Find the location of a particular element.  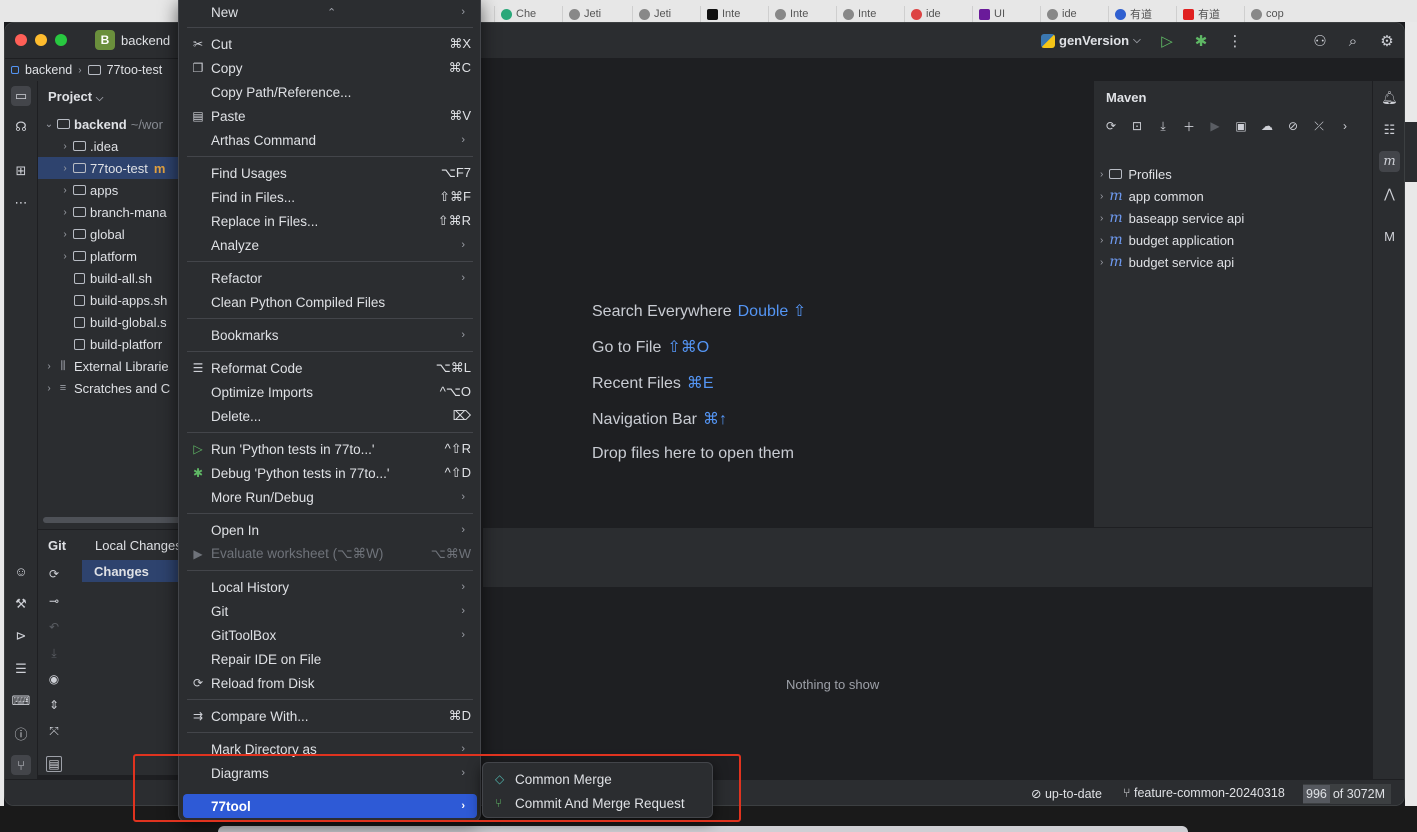

browser-tab: ide is located at coordinates (1070, 14).